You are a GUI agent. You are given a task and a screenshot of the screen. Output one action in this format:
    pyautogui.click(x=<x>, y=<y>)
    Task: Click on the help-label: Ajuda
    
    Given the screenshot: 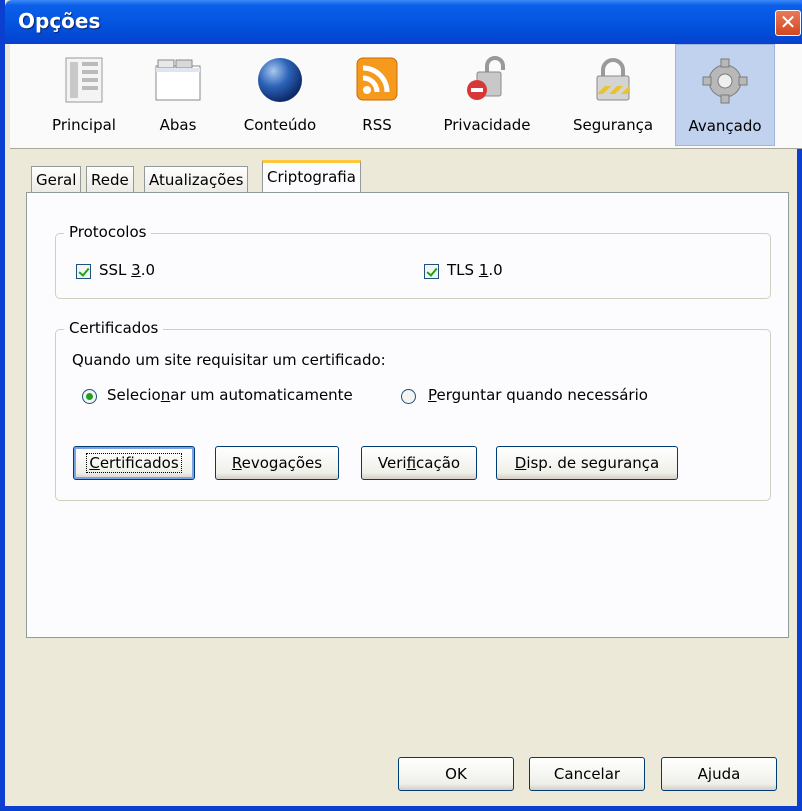 What is the action you would take?
    pyautogui.click(x=719, y=774)
    